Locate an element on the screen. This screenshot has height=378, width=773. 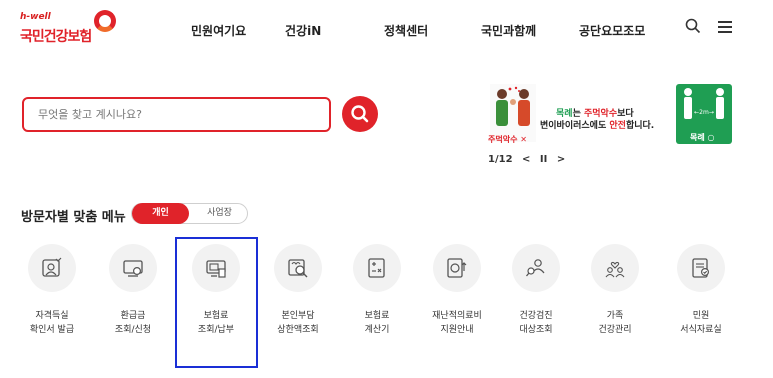
menu-item-qualification-certificate: 자격득실 확인서 발급 is located at coordinates (52, 299).